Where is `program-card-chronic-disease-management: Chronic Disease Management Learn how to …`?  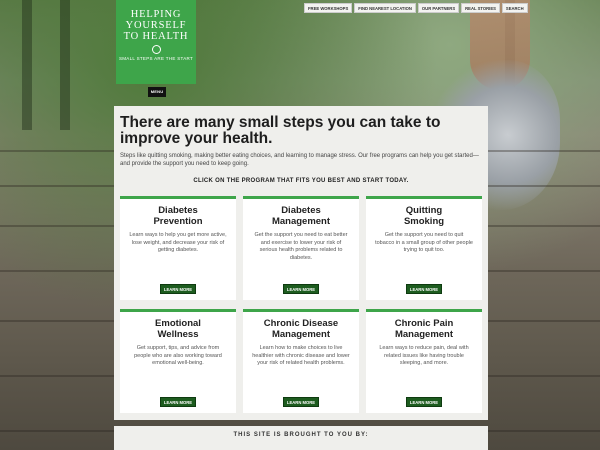
program-card-chronic-disease-management: Chronic Disease Management Learn how to … is located at coordinates (301, 361).